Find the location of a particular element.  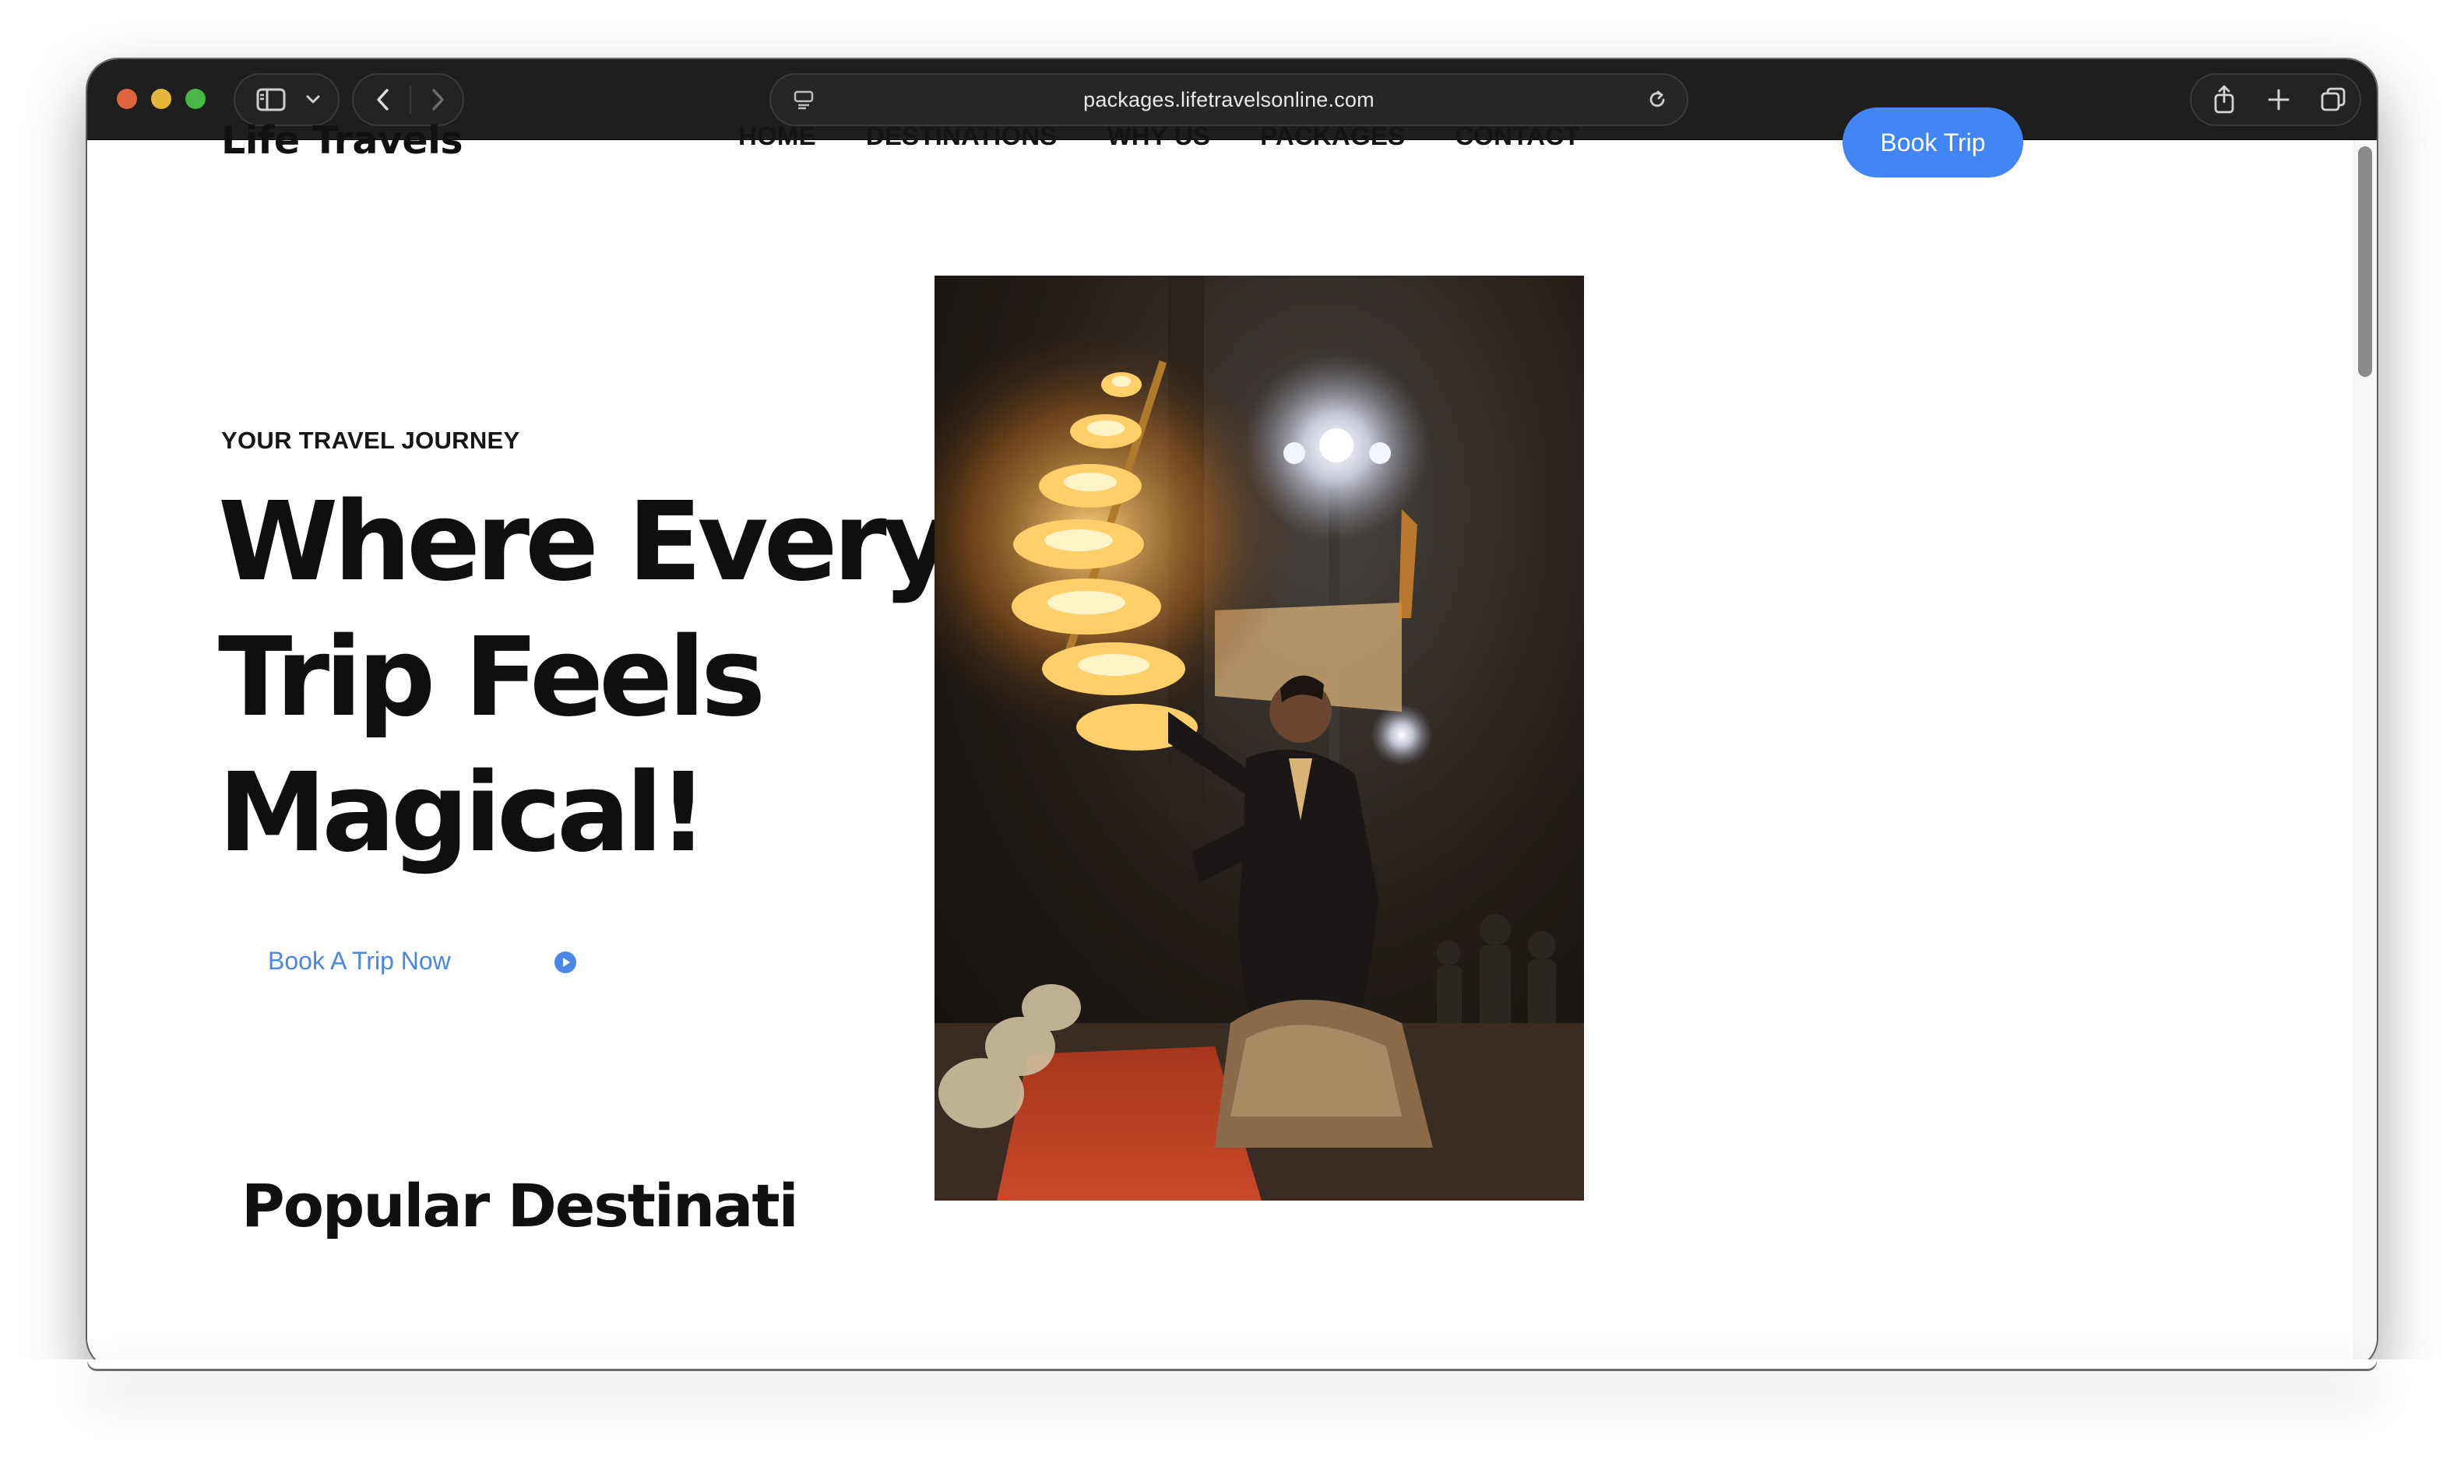

scrollbar-thumb is located at coordinates (2365, 261).